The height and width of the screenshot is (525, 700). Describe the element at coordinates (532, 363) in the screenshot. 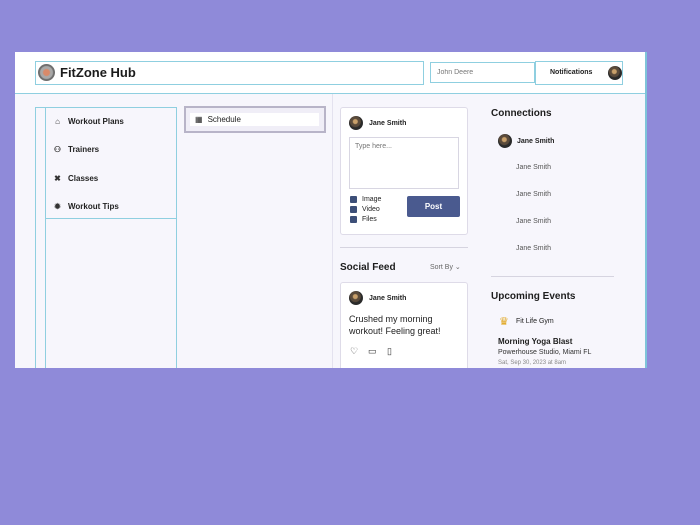

I see `event-date: Sat, Sep 30, 2023 at 8am` at that location.